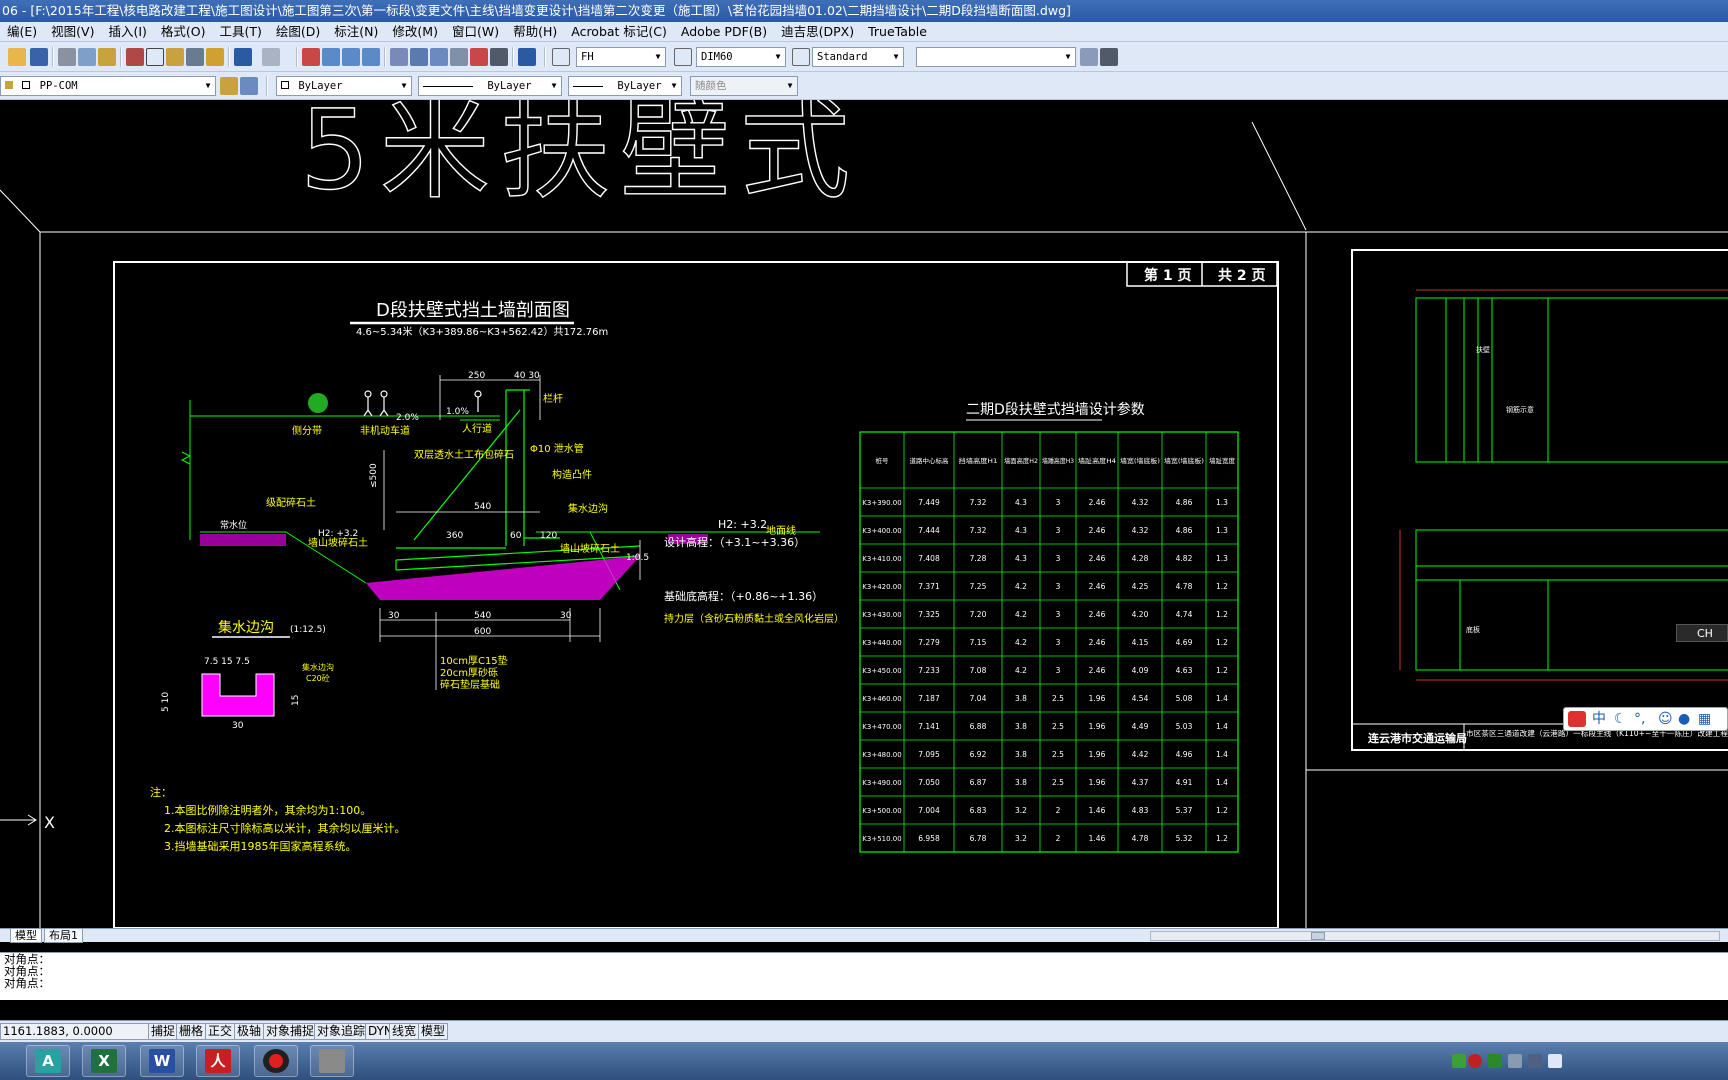  What do you see at coordinates (78, 1031) in the screenshot?
I see `coordinate-readout: 1161.1883, 0.0000` at bounding box center [78, 1031].